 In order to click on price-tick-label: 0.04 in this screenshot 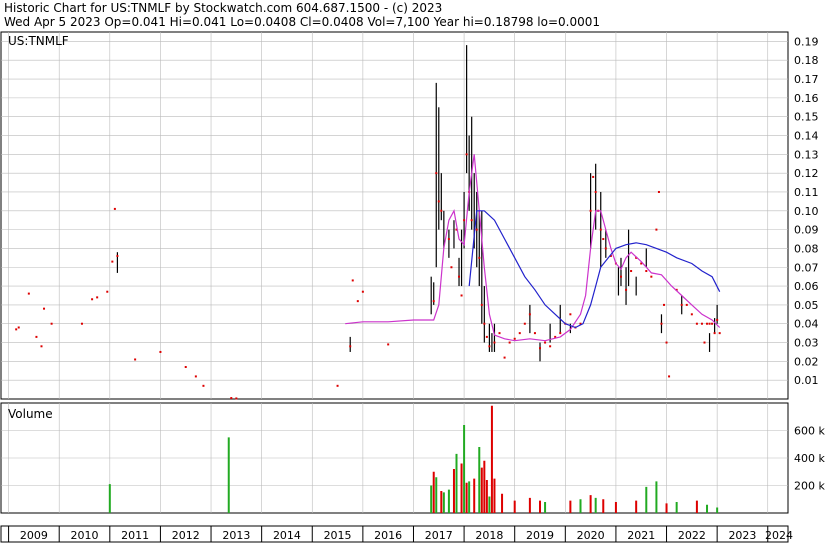, I will do `click(806, 324)`.